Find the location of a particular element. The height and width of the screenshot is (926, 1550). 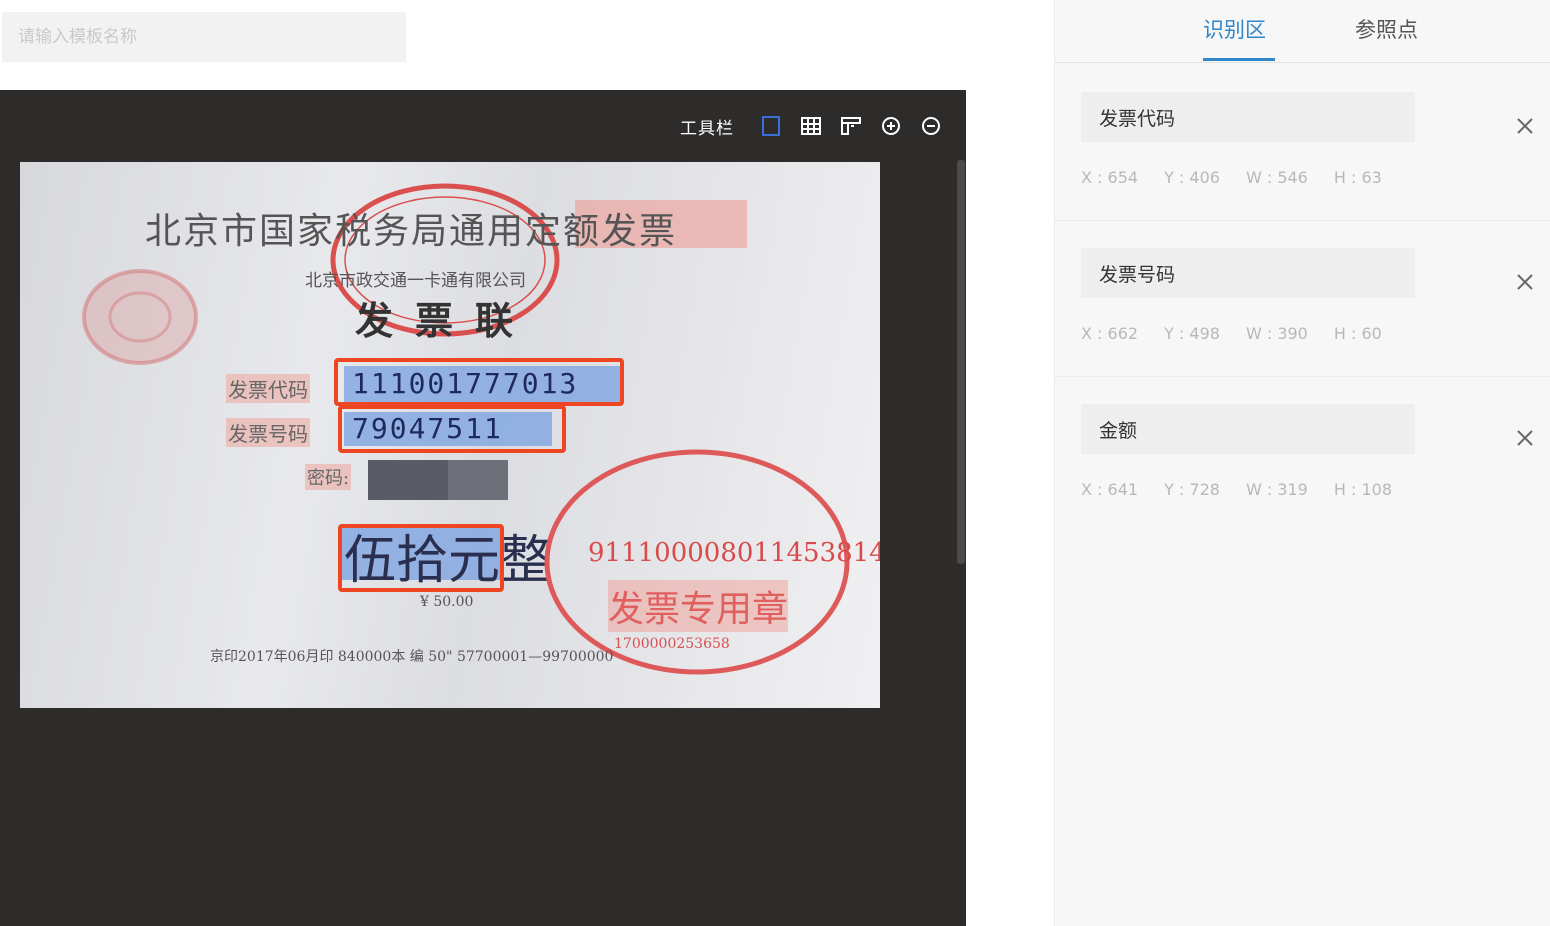

number-label: 发票号码 is located at coordinates (268, 432).